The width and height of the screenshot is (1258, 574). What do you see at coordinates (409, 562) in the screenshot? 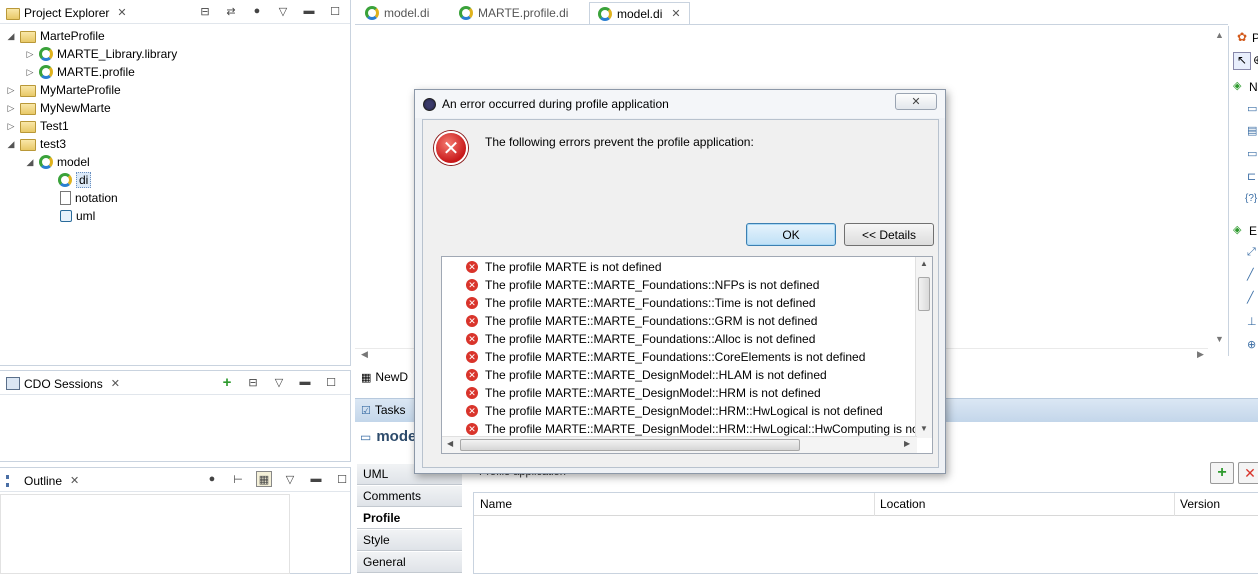
I see `side-tab-general: General` at bounding box center [409, 562].